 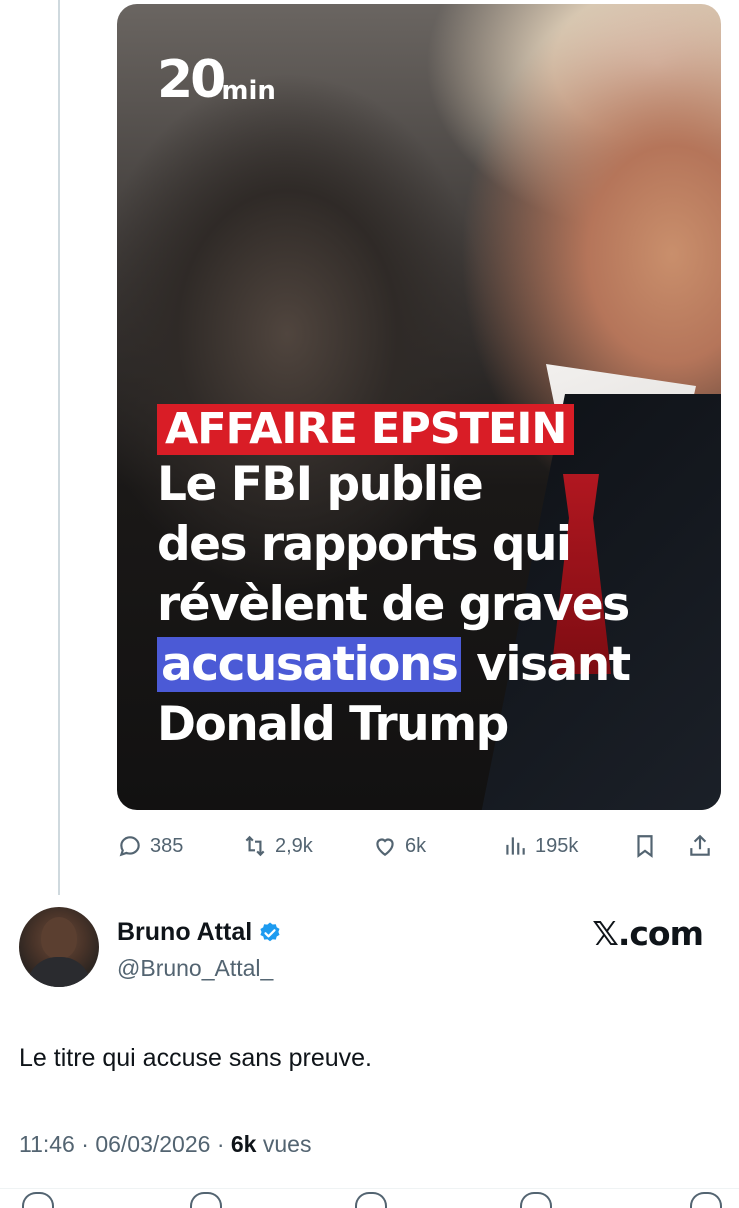 I want to click on action-bar: 385 2,9k 6k 195k, so click(x=419, y=846).